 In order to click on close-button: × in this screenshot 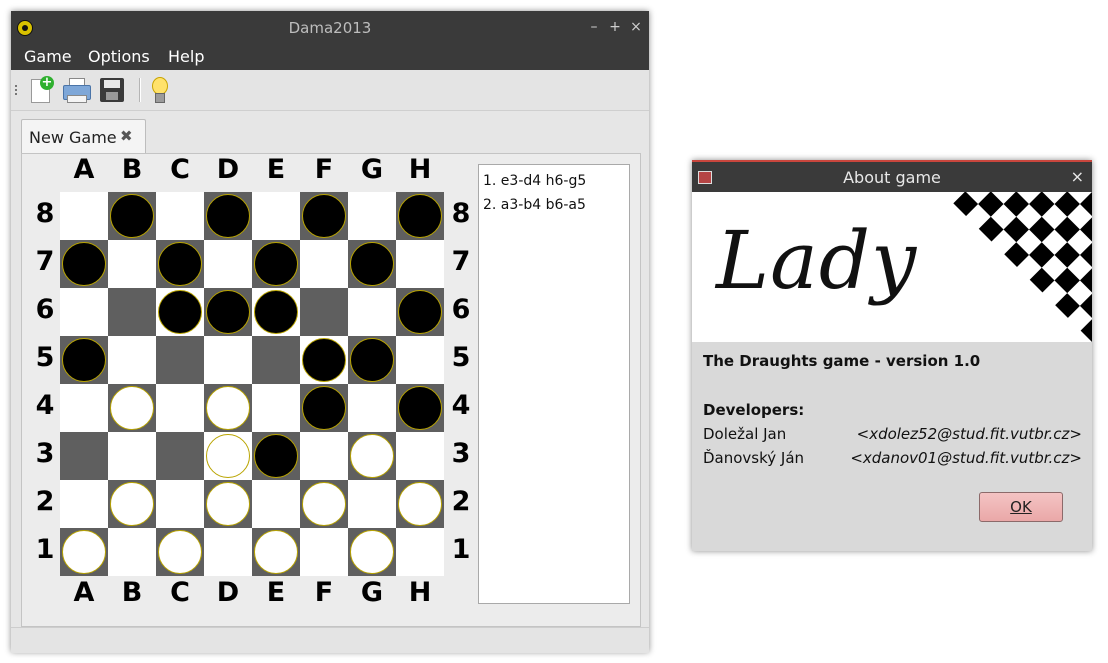, I will do `click(636, 27)`.